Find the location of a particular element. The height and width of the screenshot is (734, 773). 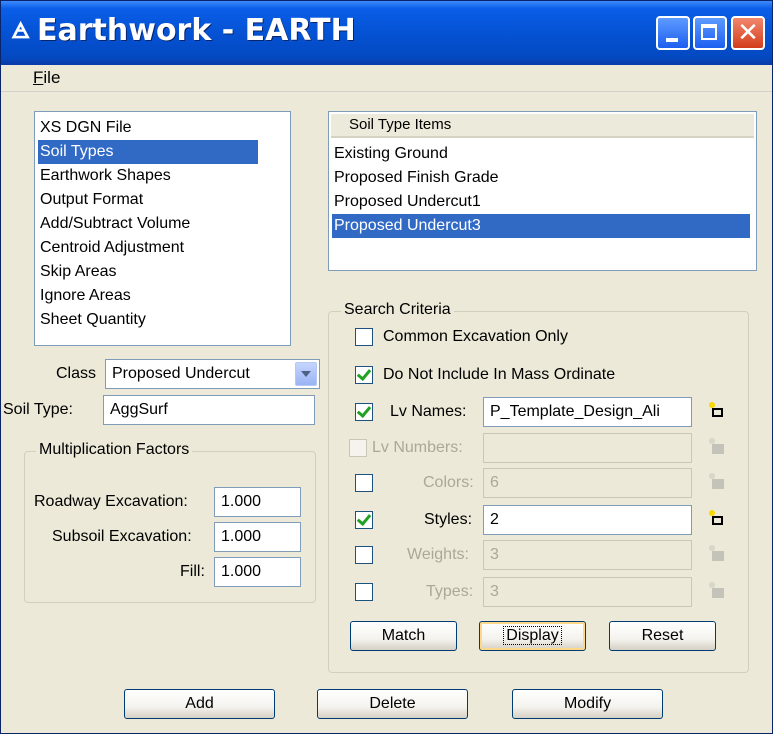

display-button: Display is located at coordinates (532, 636).